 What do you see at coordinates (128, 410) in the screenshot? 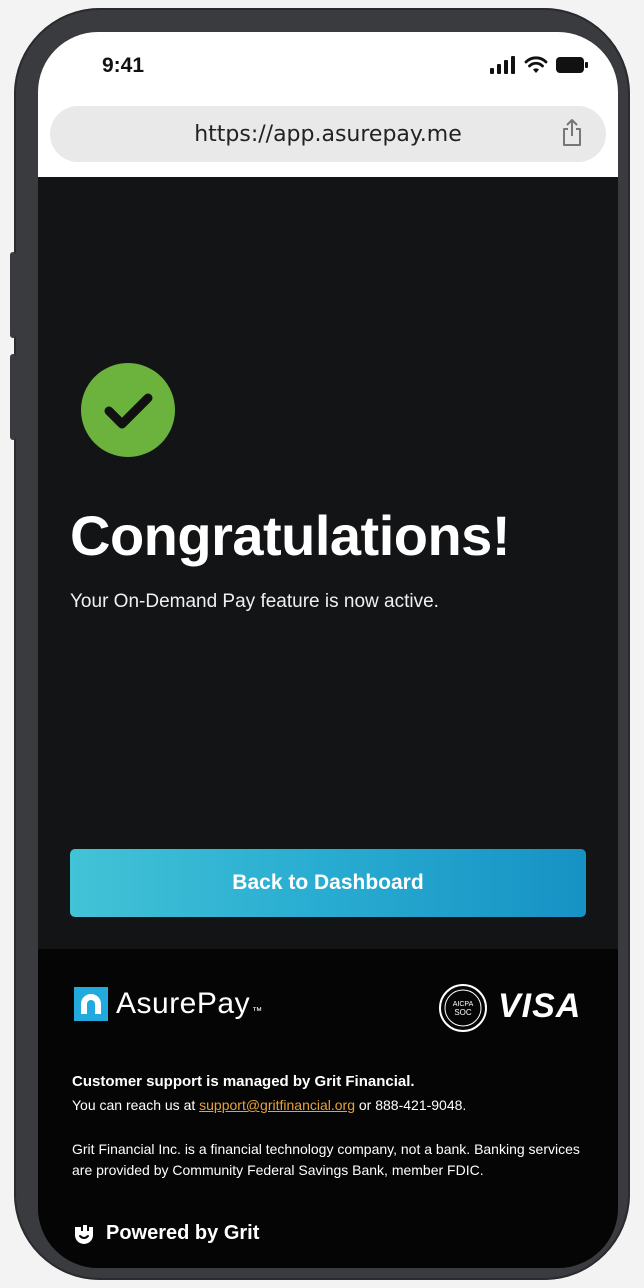
I see `check-circle-icon` at bounding box center [128, 410].